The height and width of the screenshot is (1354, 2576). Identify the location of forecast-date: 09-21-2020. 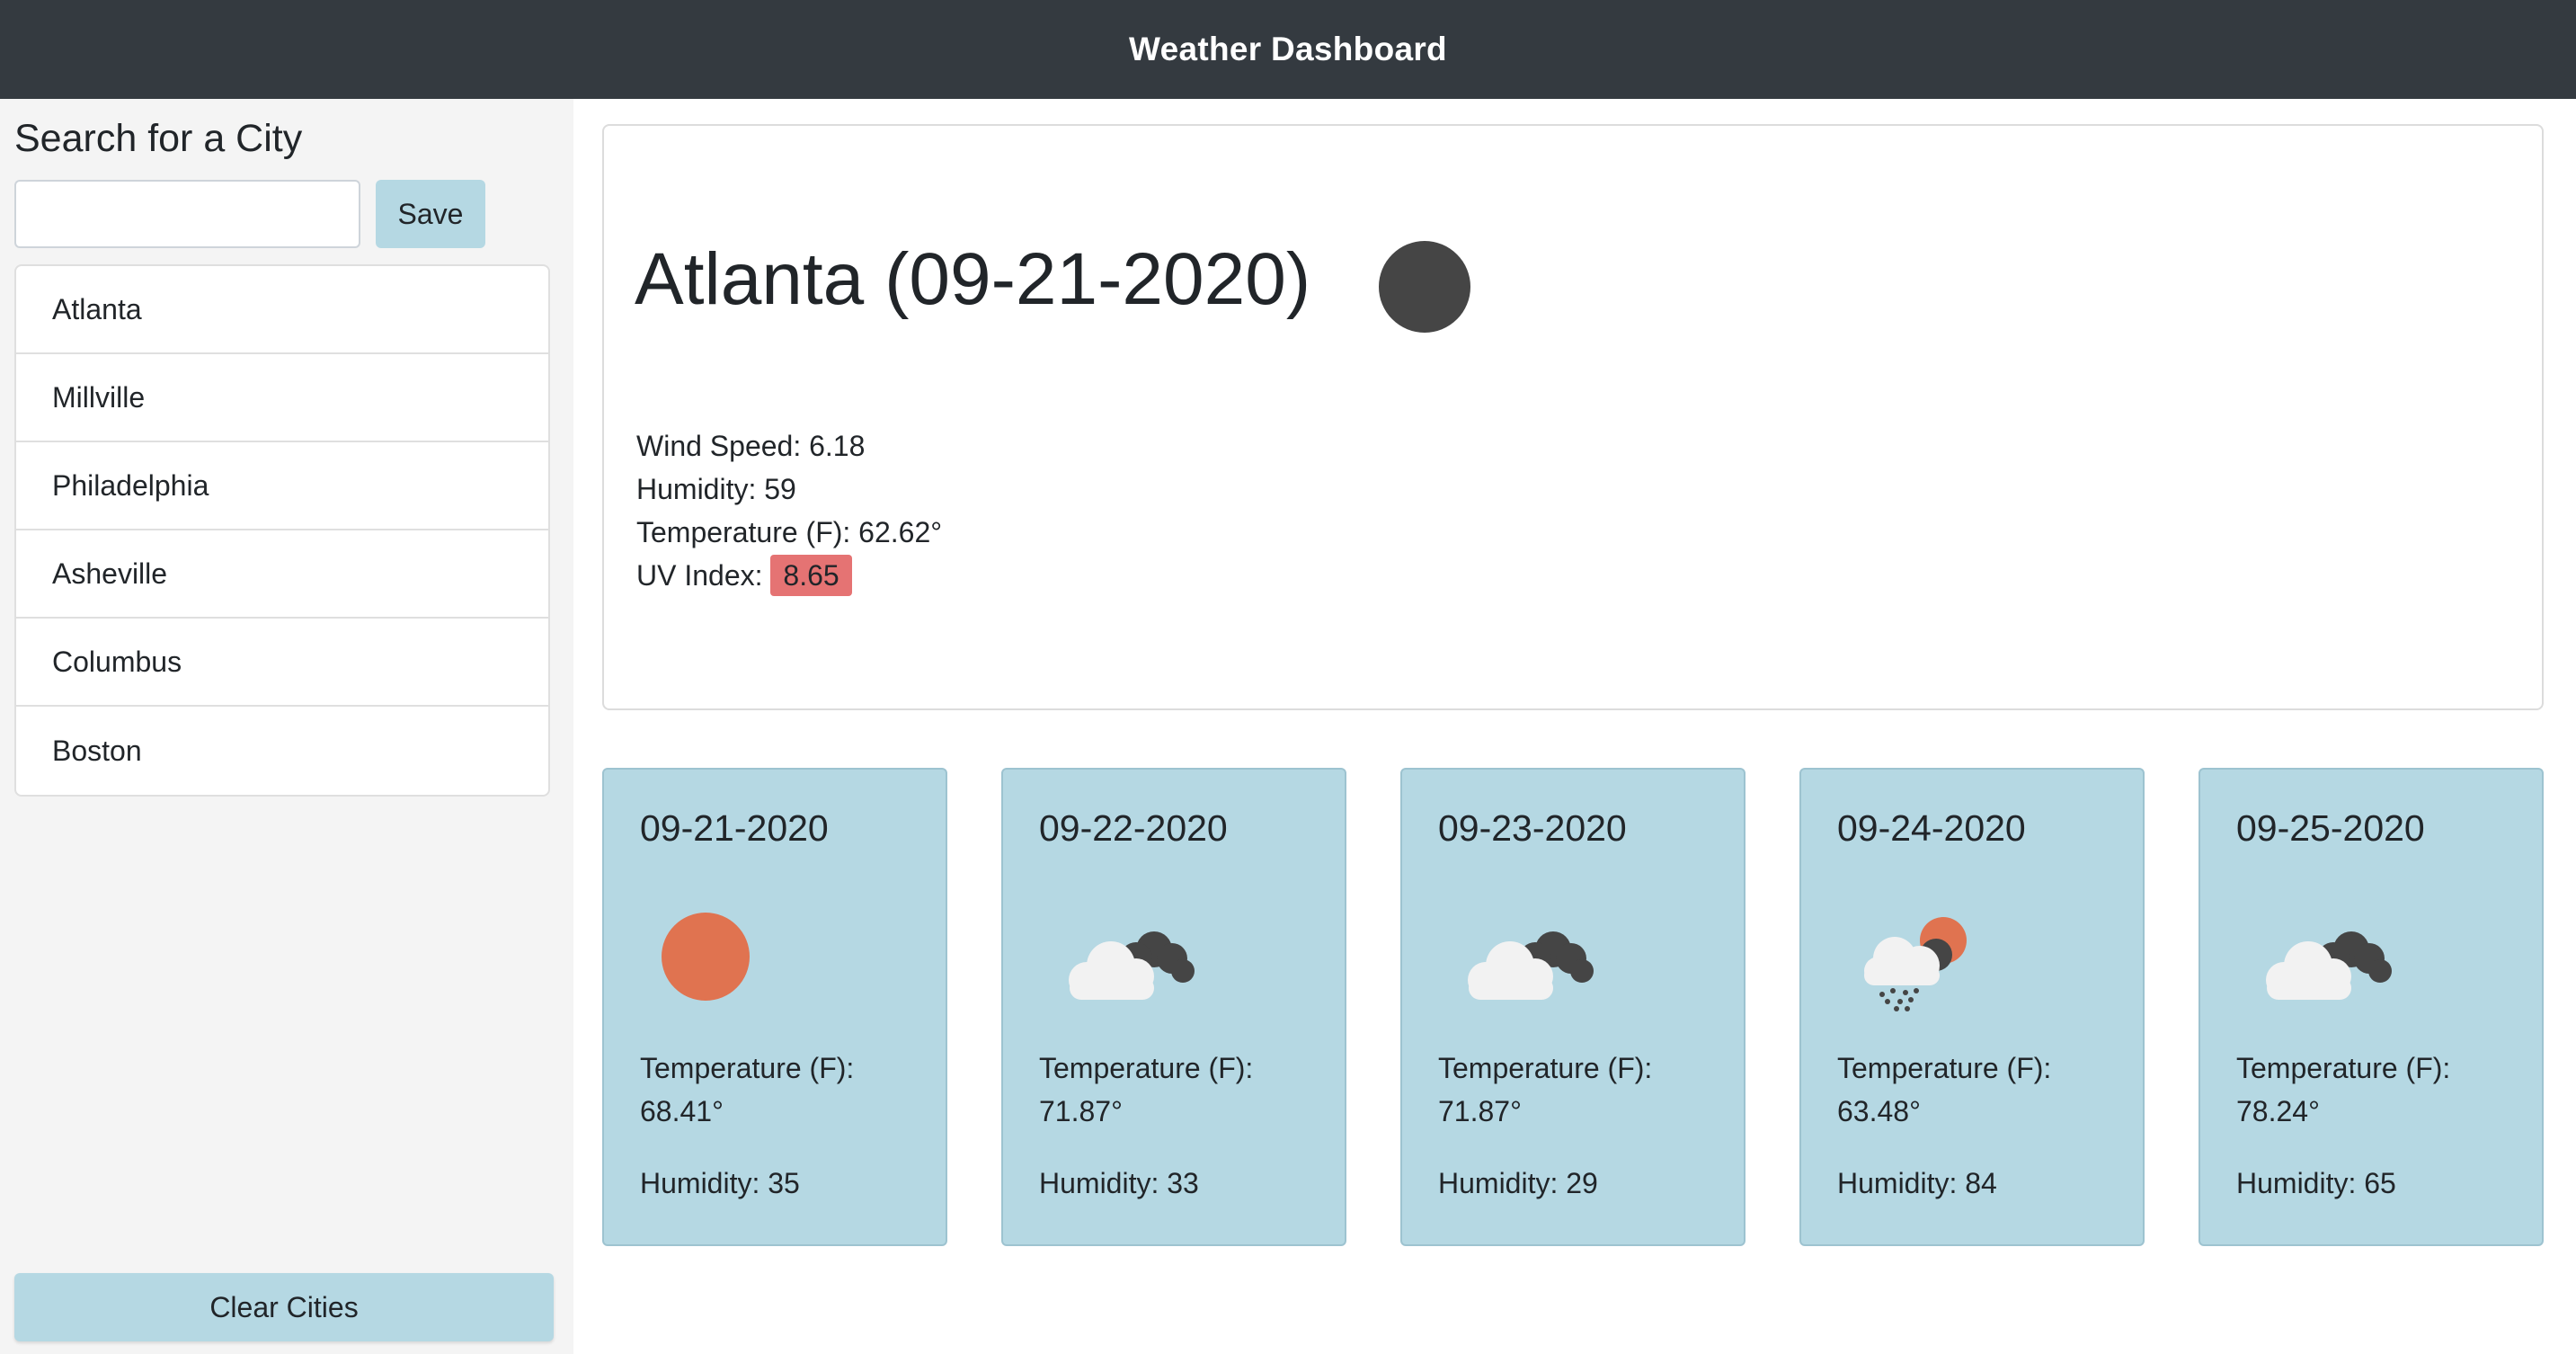
(734, 828).